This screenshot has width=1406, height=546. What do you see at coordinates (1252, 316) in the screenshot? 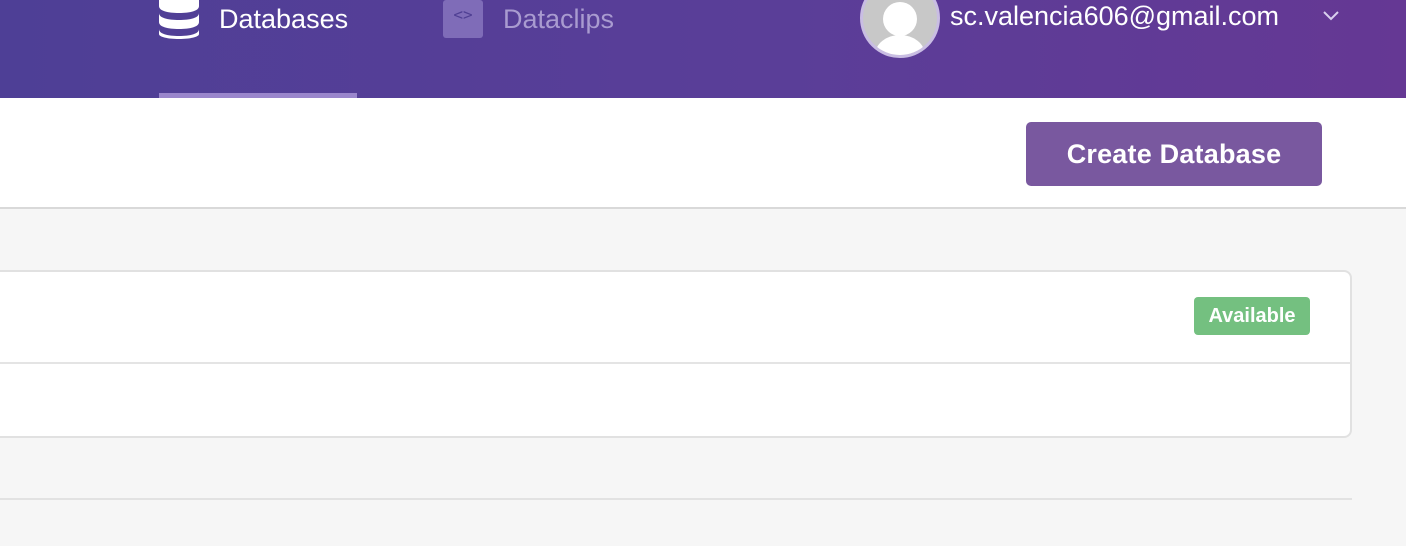
I see `status-badge: Available` at bounding box center [1252, 316].